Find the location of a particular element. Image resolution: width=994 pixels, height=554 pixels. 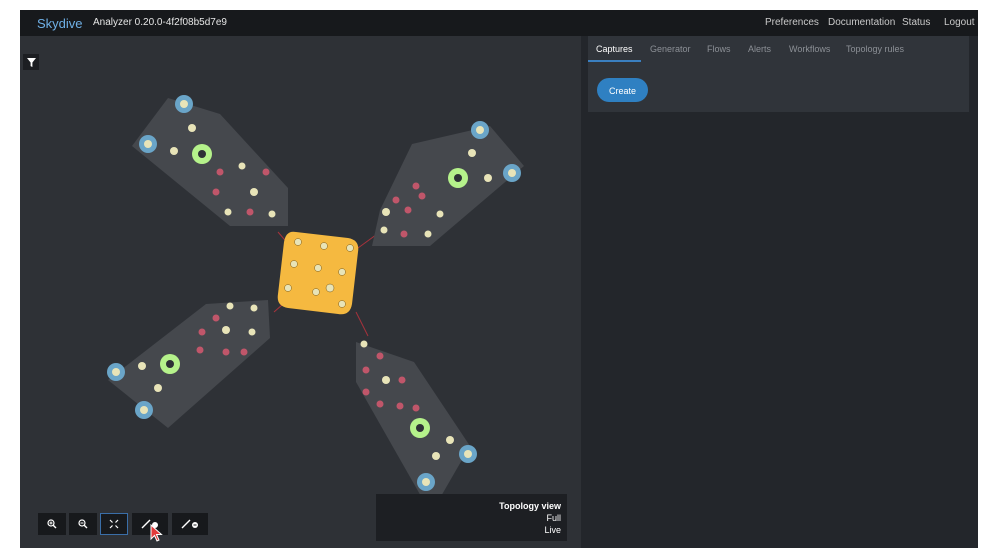

zoom-in-icon is located at coordinates (52, 524).